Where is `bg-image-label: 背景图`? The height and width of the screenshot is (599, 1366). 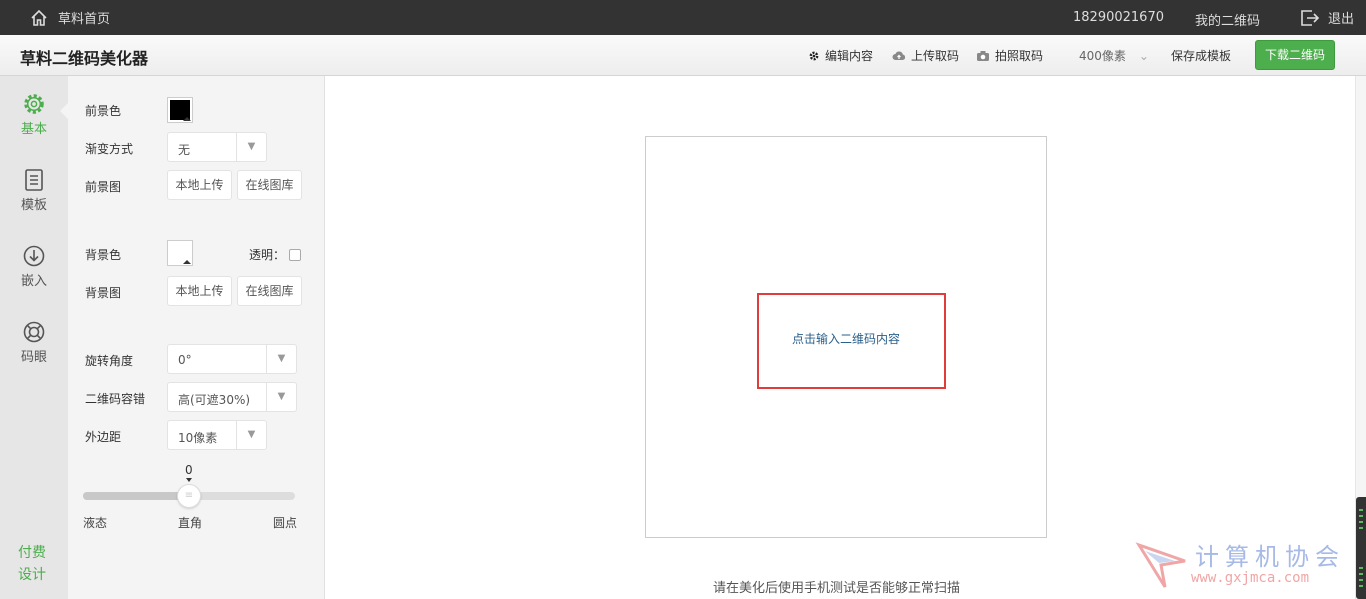
bg-image-label: 背景图 is located at coordinates (103, 293).